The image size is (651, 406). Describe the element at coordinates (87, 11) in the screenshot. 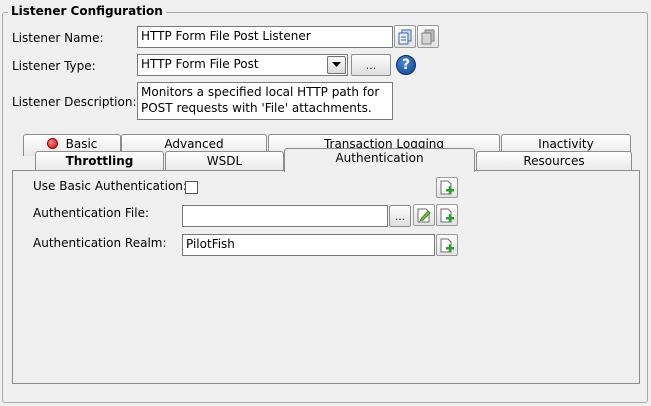

I see `section-title: Listener Configuration` at that location.